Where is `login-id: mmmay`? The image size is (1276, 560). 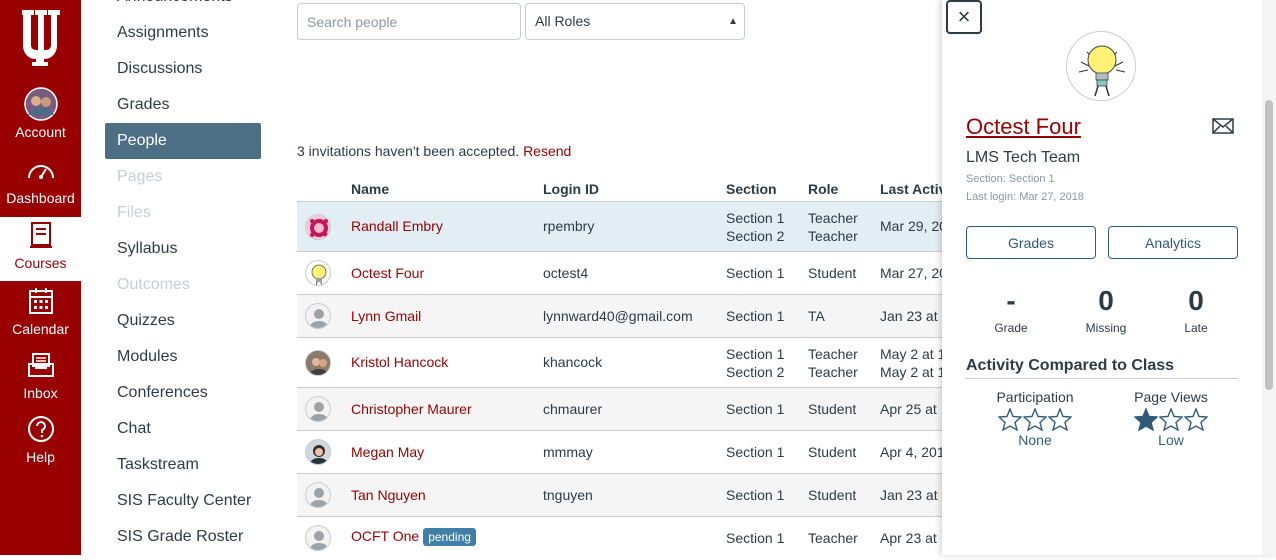
login-id: mmmay is located at coordinates (568, 452).